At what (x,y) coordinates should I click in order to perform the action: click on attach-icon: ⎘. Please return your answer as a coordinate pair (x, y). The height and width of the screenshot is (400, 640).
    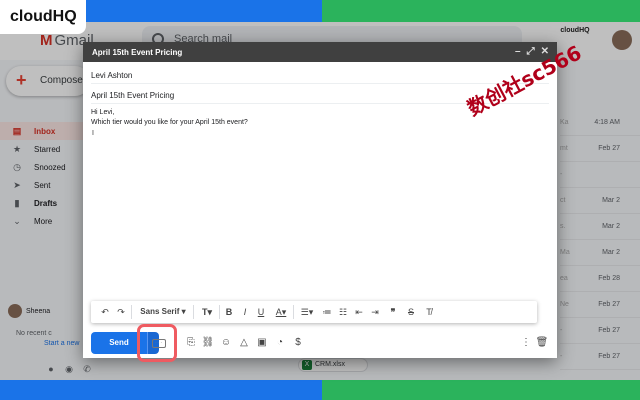
    Looking at the image, I should click on (191, 343).